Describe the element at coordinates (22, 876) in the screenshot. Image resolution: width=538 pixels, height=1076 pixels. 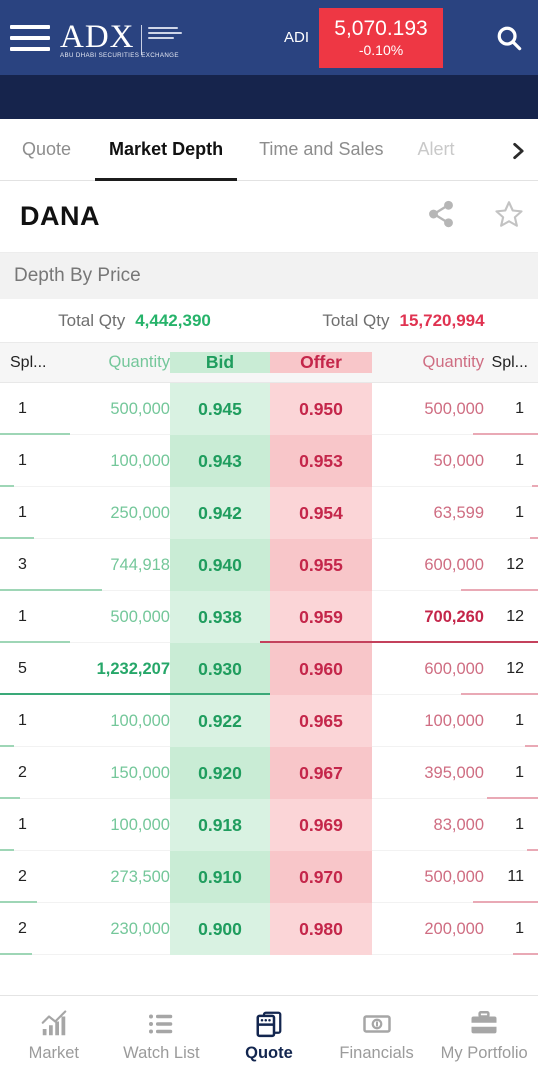
I see `cell-spl-bid: 2` at that location.